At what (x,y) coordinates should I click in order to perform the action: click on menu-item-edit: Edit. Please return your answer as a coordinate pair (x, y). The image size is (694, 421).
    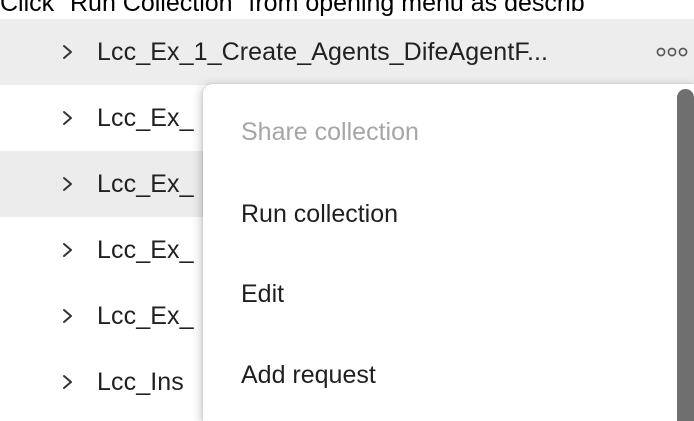
    Looking at the image, I should click on (262, 294).